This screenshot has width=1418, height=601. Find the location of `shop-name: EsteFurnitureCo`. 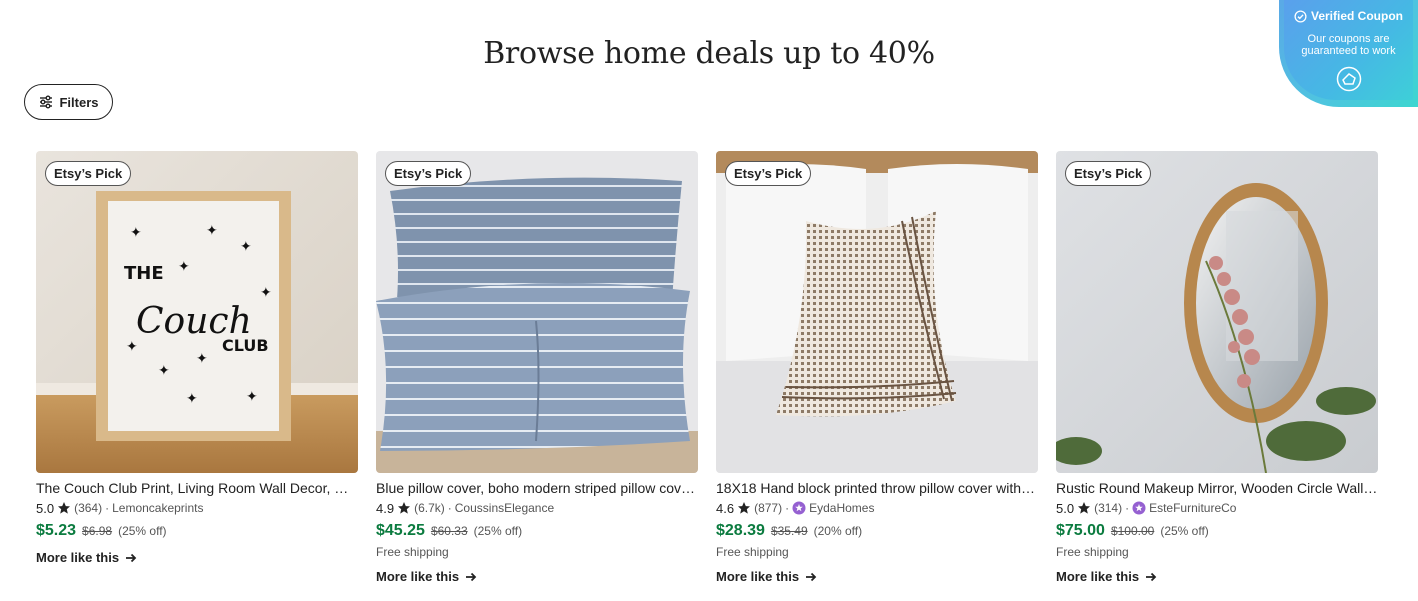

shop-name: EsteFurnitureCo is located at coordinates (1192, 508).